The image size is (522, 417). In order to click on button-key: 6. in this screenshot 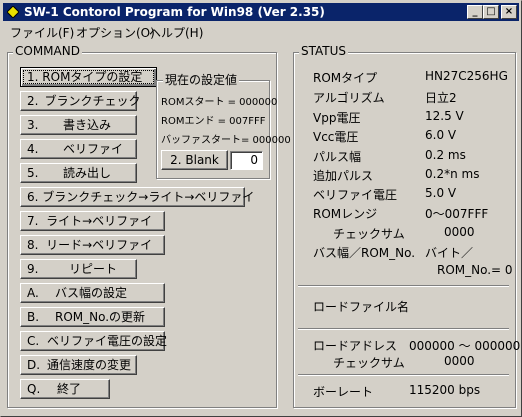, I will do `click(33, 197)`.